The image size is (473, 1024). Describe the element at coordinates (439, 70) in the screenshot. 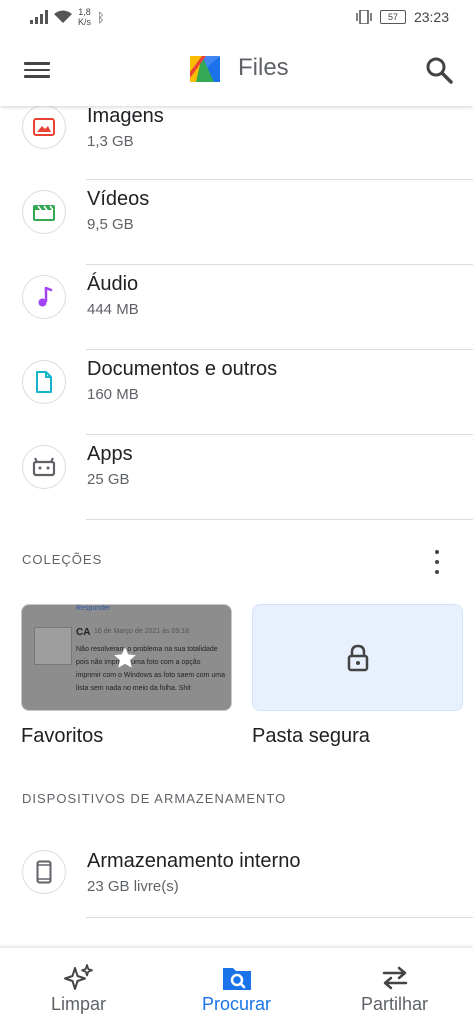

I see `search-icon` at that location.